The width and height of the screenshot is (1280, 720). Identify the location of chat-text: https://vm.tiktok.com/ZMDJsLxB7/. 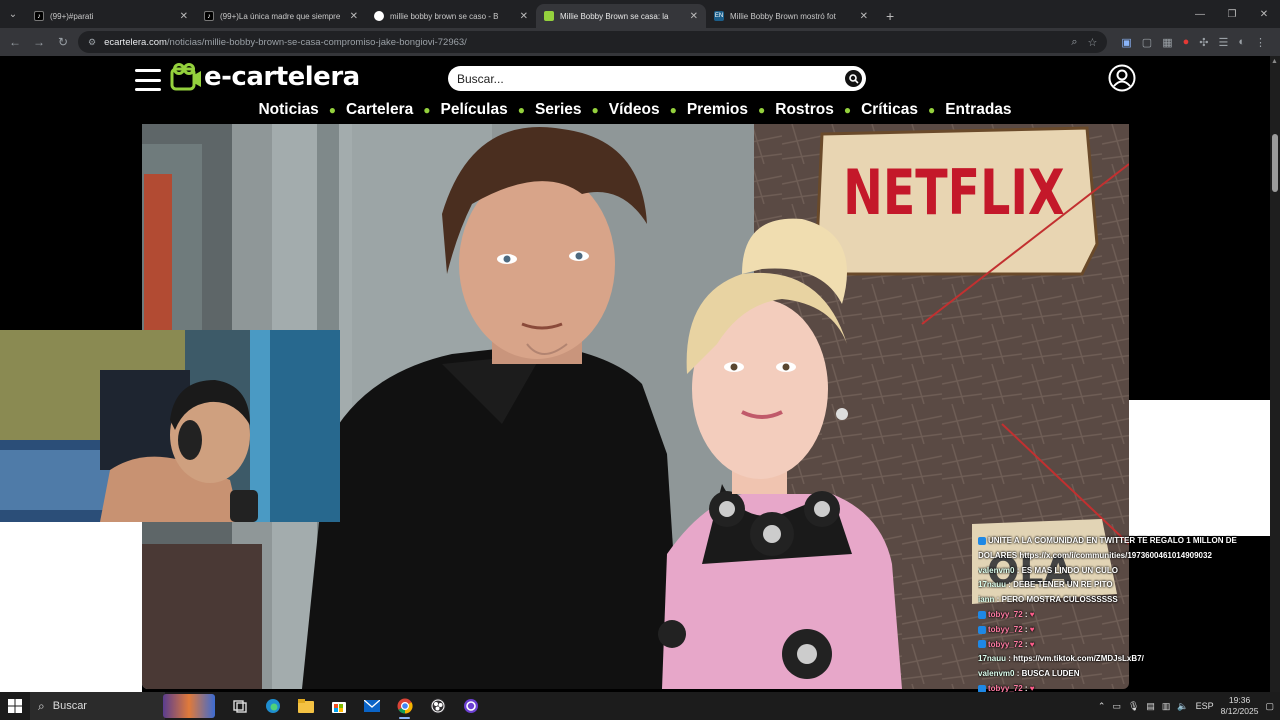
(1078, 659).